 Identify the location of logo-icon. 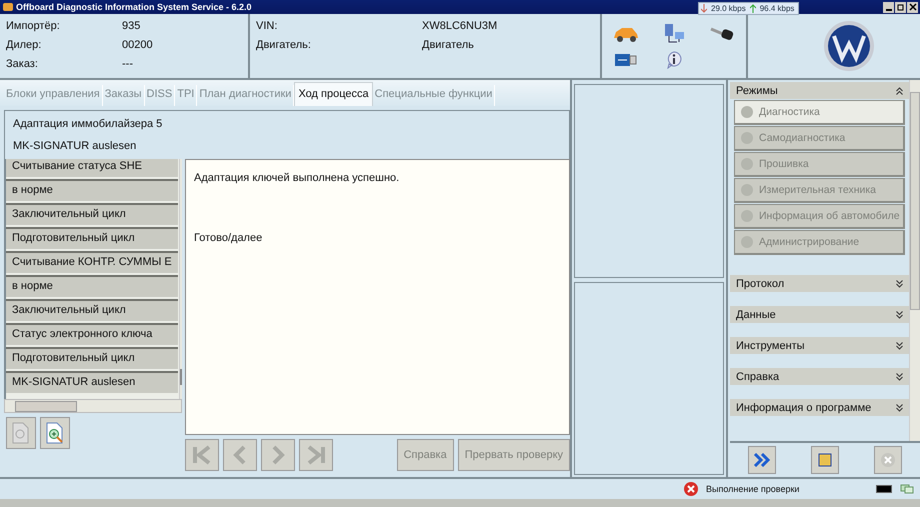
(849, 46).